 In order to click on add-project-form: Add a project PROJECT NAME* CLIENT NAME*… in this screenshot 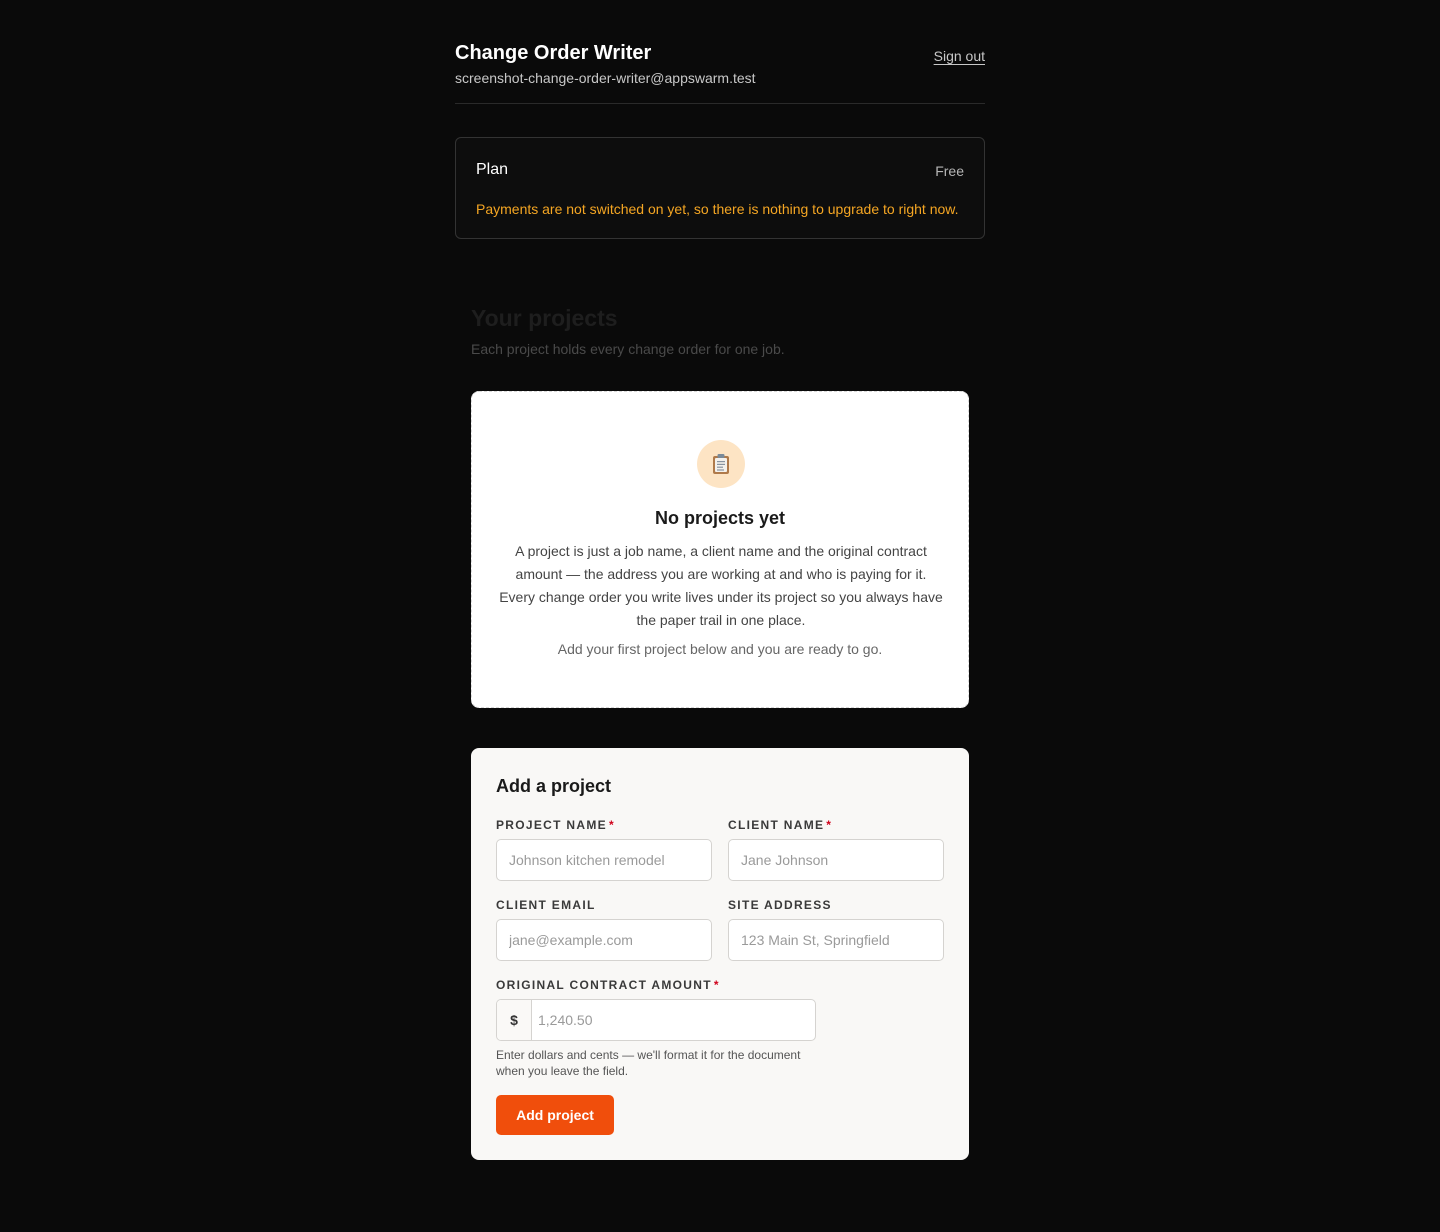, I will do `click(720, 954)`.